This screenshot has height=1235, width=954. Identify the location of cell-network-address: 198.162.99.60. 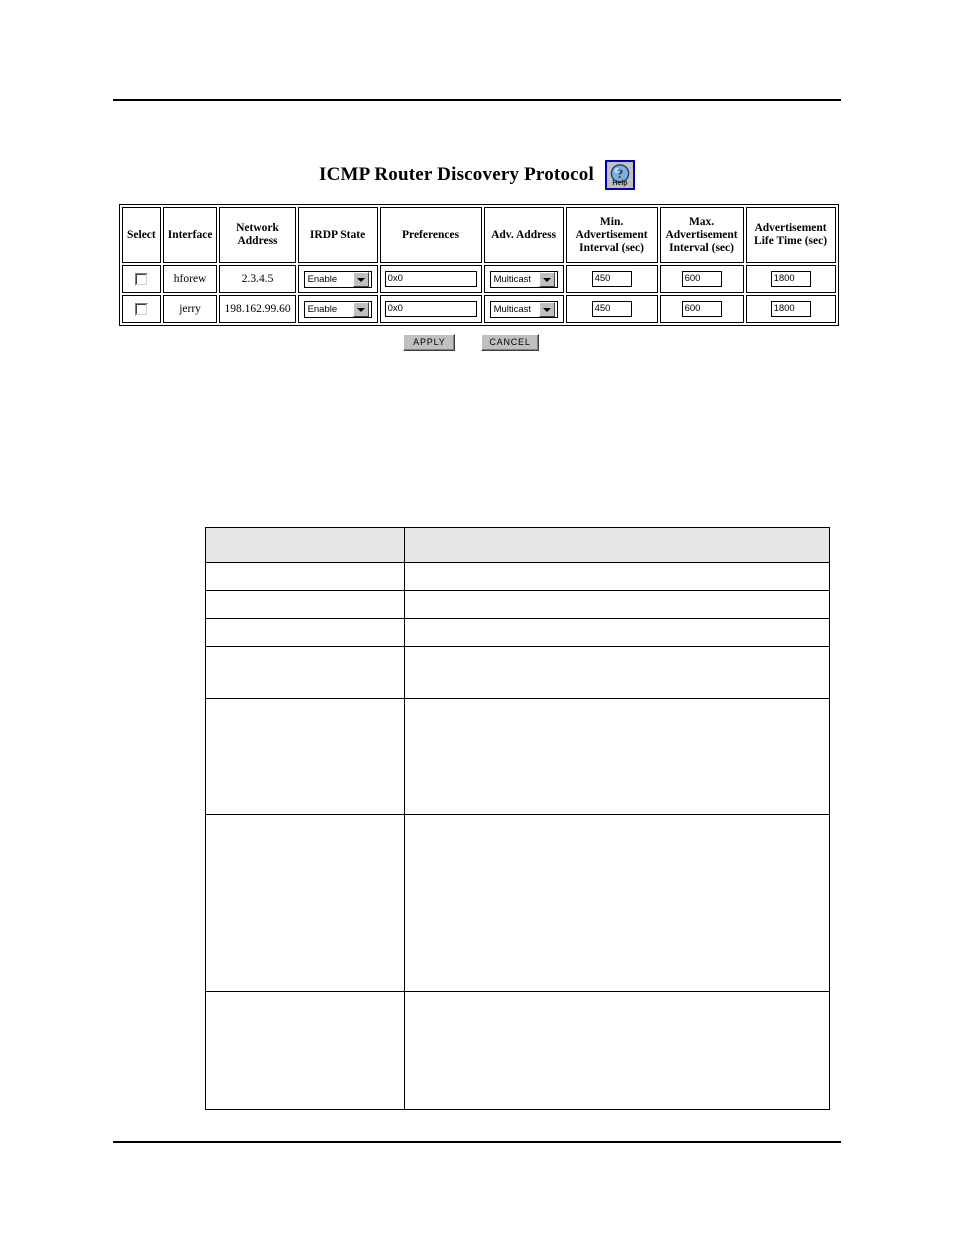
(257, 309).